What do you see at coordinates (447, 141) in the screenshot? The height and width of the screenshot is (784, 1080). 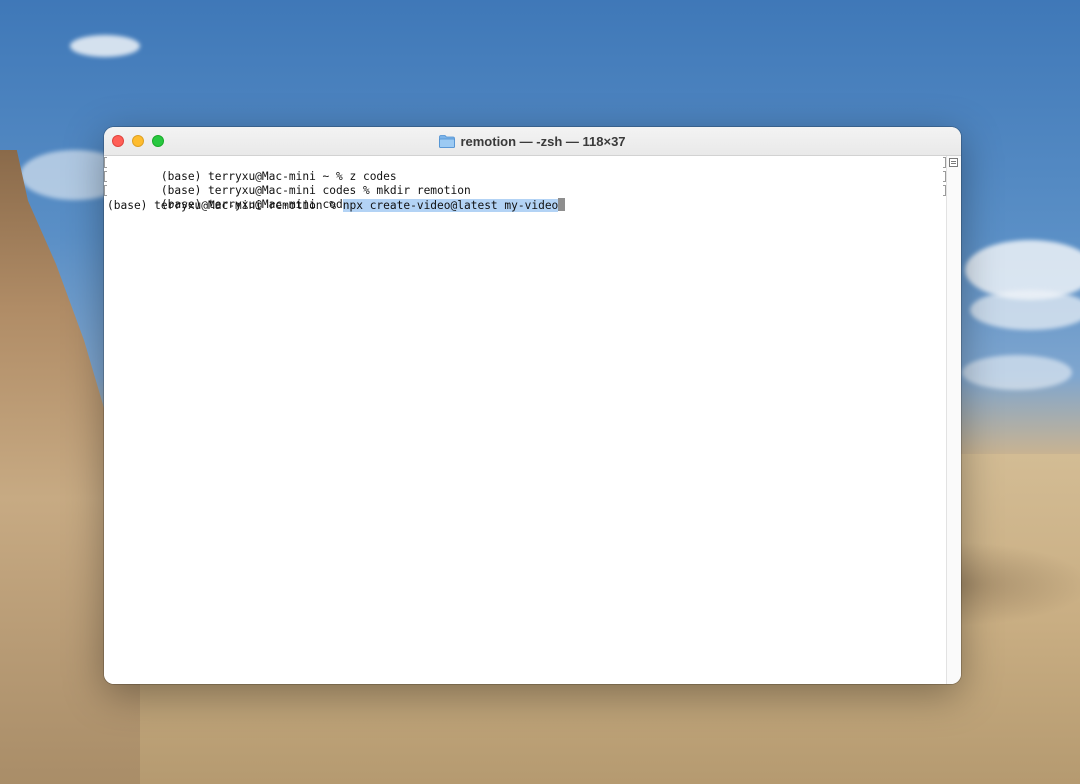 I see `folder-icon` at bounding box center [447, 141].